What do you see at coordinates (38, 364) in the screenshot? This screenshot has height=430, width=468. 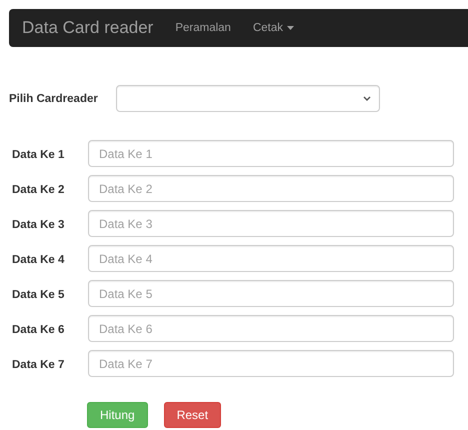 I see `field-label: Data Ke 7` at bounding box center [38, 364].